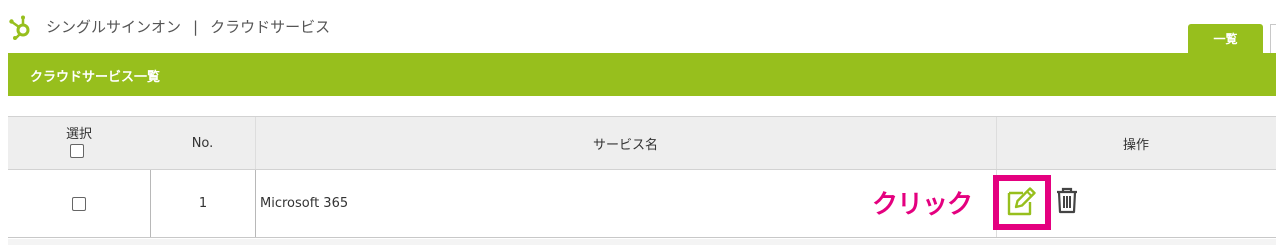 The width and height of the screenshot is (1276, 245). What do you see at coordinates (1273, 39) in the screenshot?
I see `tab-next` at bounding box center [1273, 39].